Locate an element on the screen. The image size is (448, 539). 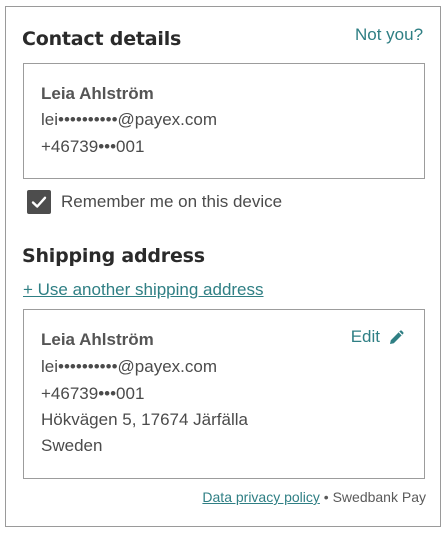
shipping-address-heading: Shipping address is located at coordinates (113, 256).